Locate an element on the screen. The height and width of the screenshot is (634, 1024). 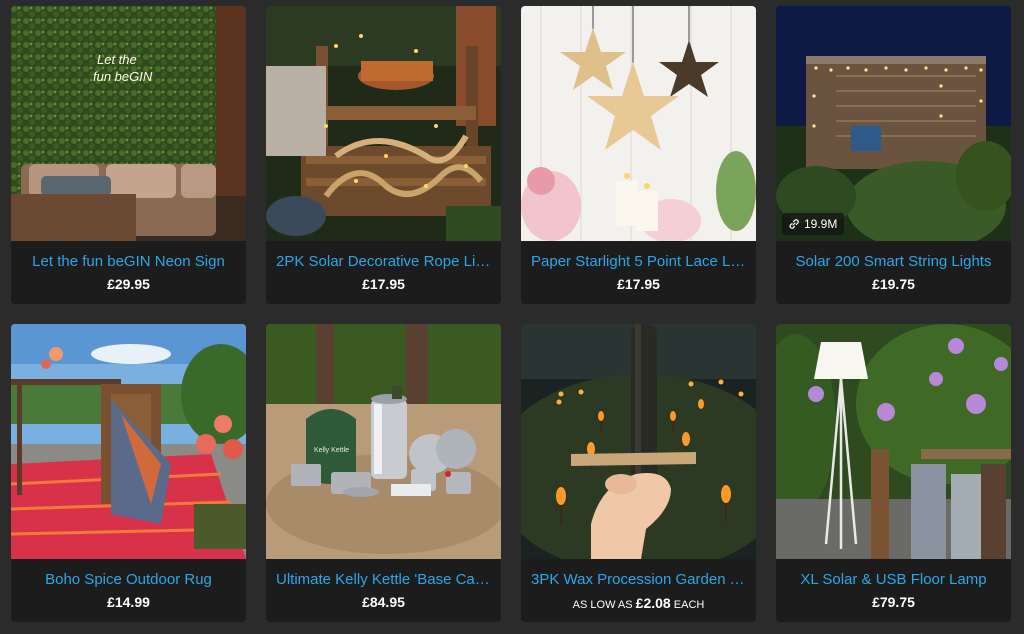
product-title: Boho Spice Outdoor Rug is located at coordinates (128, 580).